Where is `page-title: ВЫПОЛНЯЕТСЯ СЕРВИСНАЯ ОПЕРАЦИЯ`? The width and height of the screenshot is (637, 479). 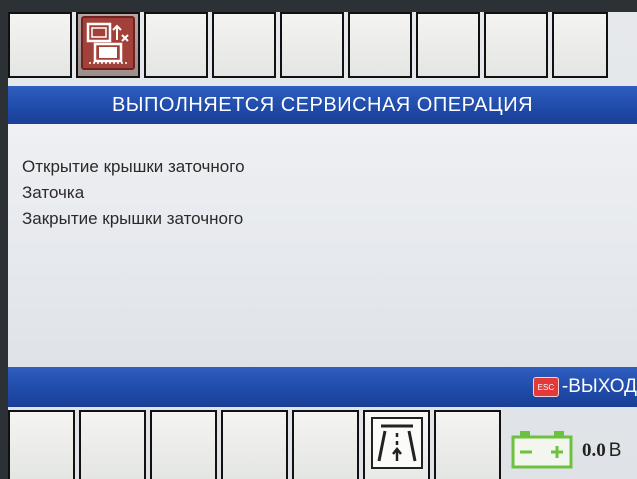
page-title: ВЫПОЛНЯЕТСЯ СЕРВИСНАЯ ОПЕРАЦИЯ is located at coordinates (322, 104).